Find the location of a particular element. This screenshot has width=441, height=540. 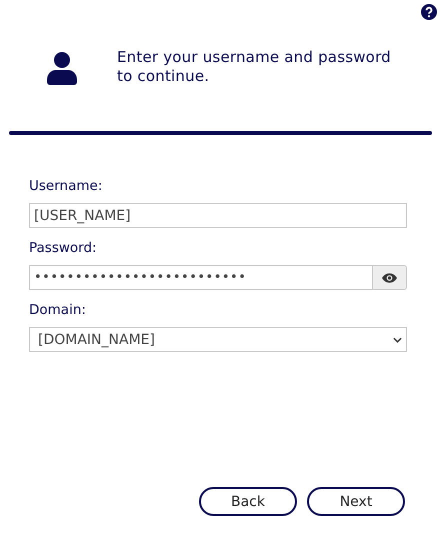

help-icon is located at coordinates (429, 12).